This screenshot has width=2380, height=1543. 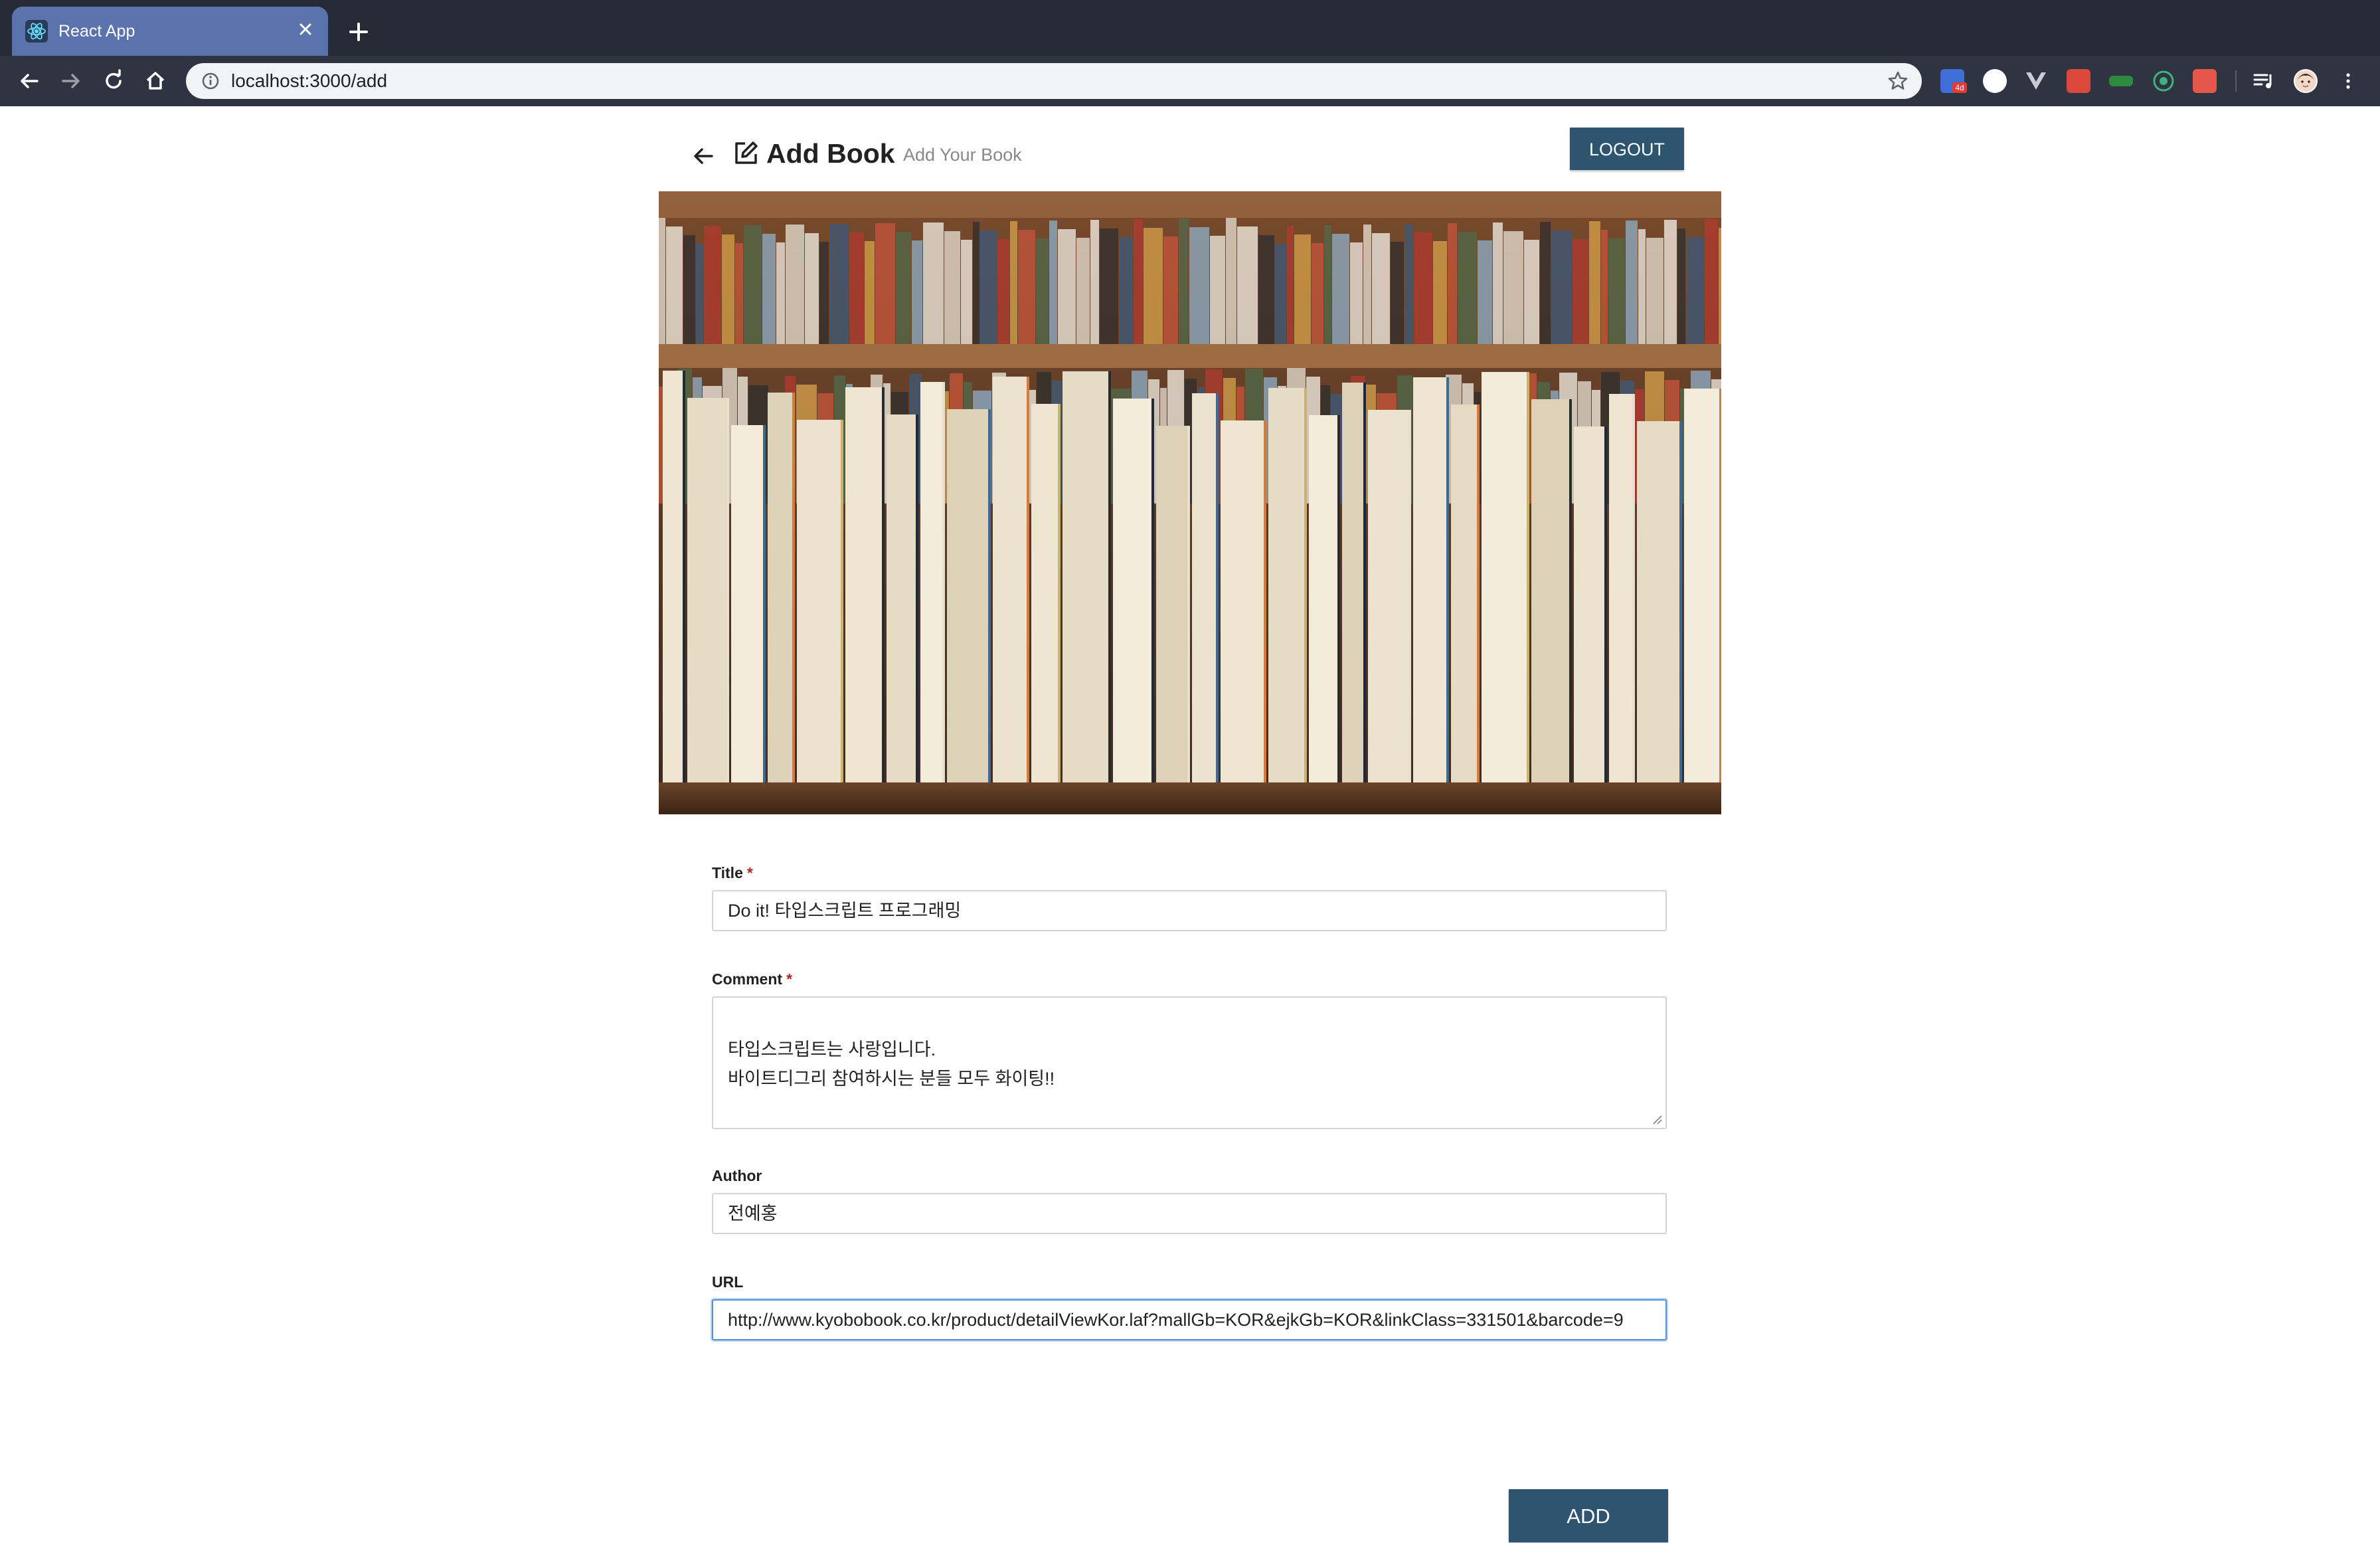 I want to click on comment-label: Comment *, so click(x=752, y=979).